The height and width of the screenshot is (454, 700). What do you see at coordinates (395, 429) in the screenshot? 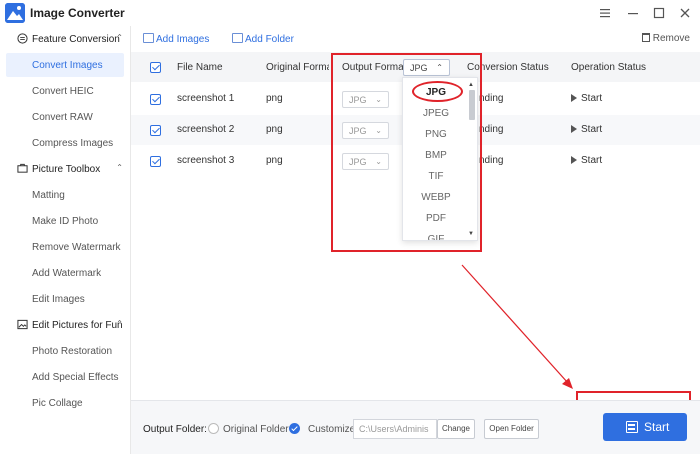
I see `output-path-input: C:\Users\Adminis` at bounding box center [395, 429].